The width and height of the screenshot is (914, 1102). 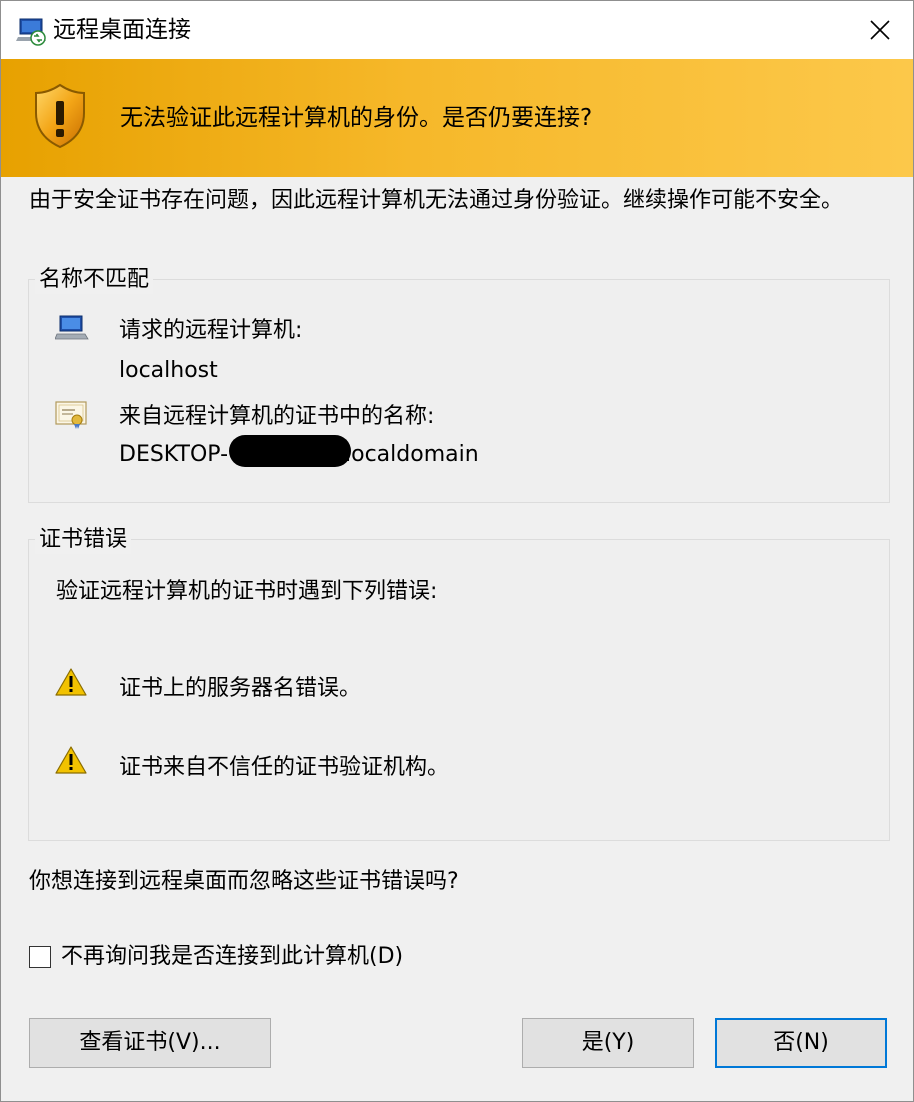 I want to click on certificate-name-suffix: .localdomain, so click(x=408, y=454).